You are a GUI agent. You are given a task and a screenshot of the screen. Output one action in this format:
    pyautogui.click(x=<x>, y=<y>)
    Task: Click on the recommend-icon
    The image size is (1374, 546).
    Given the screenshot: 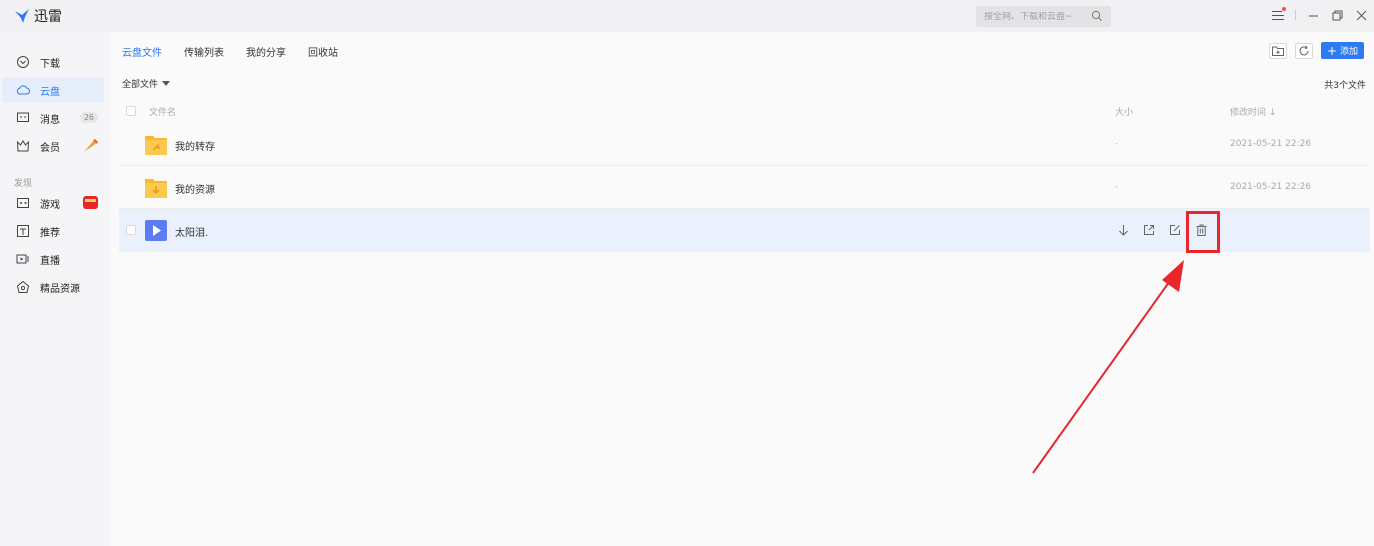 What is the action you would take?
    pyautogui.click(x=23, y=231)
    